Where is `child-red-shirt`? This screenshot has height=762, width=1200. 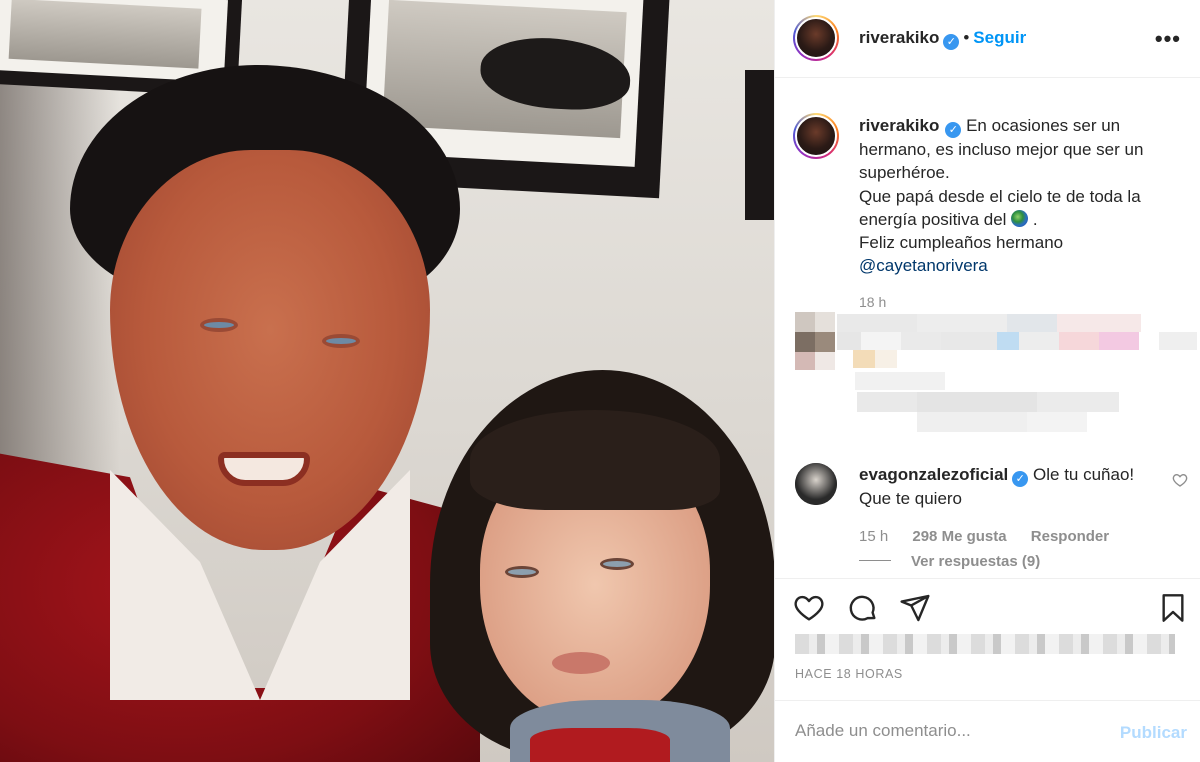 child-red-shirt is located at coordinates (600, 745).